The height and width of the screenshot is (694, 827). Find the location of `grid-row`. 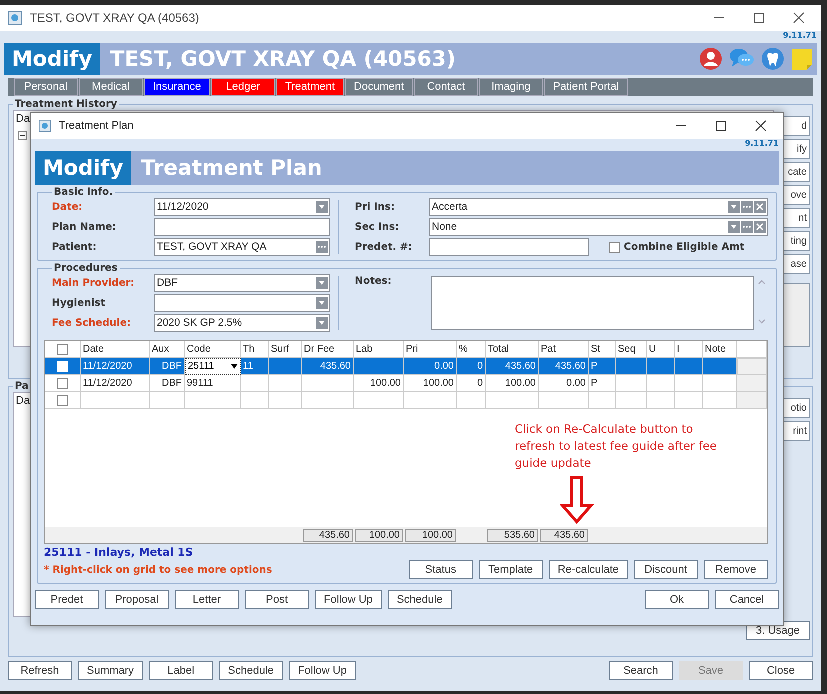

grid-row is located at coordinates (406, 400).